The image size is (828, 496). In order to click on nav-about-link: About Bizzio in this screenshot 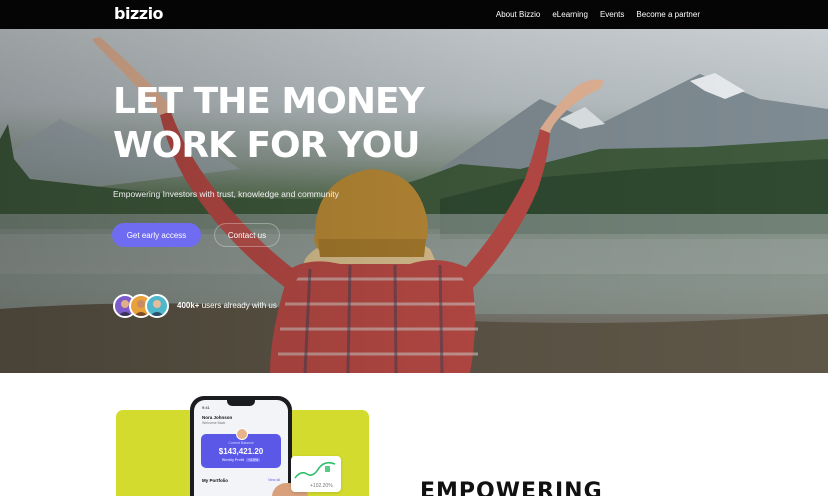, I will do `click(518, 14)`.